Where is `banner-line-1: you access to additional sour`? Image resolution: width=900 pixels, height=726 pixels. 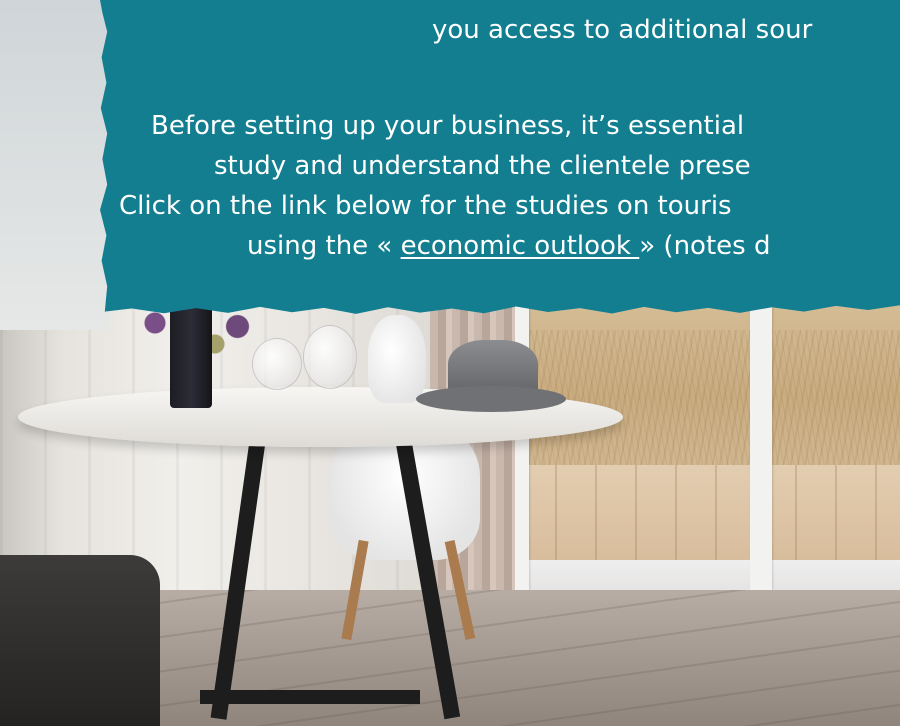 banner-line-1: you access to additional sour is located at coordinates (622, 30).